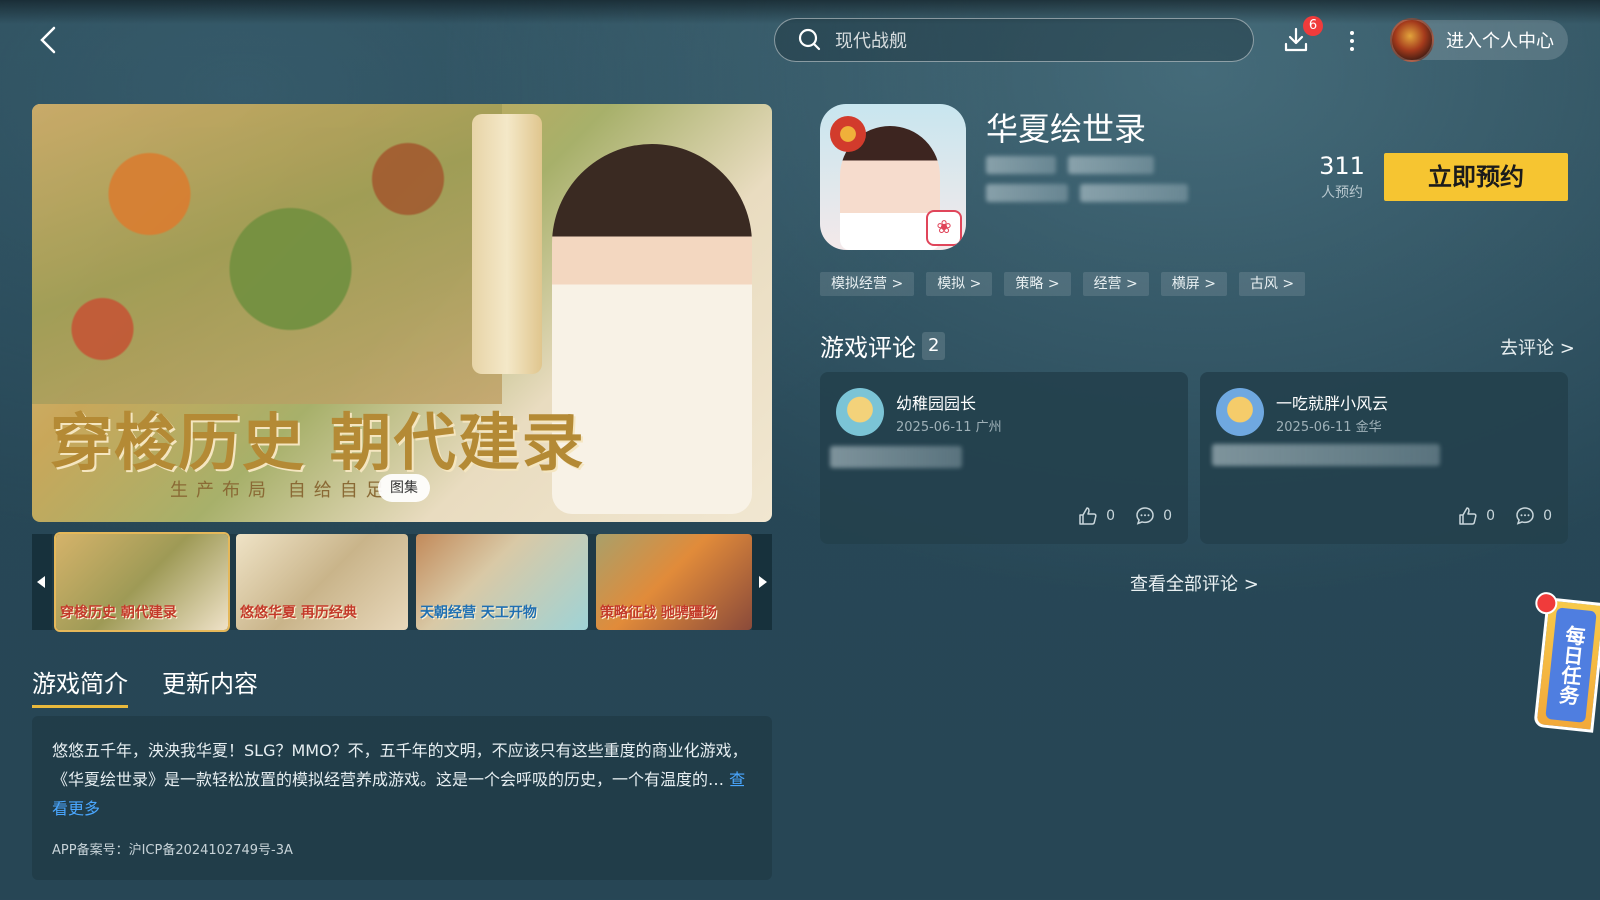 The height and width of the screenshot is (900, 1600). I want to click on tag-item: 模拟 >, so click(959, 284).